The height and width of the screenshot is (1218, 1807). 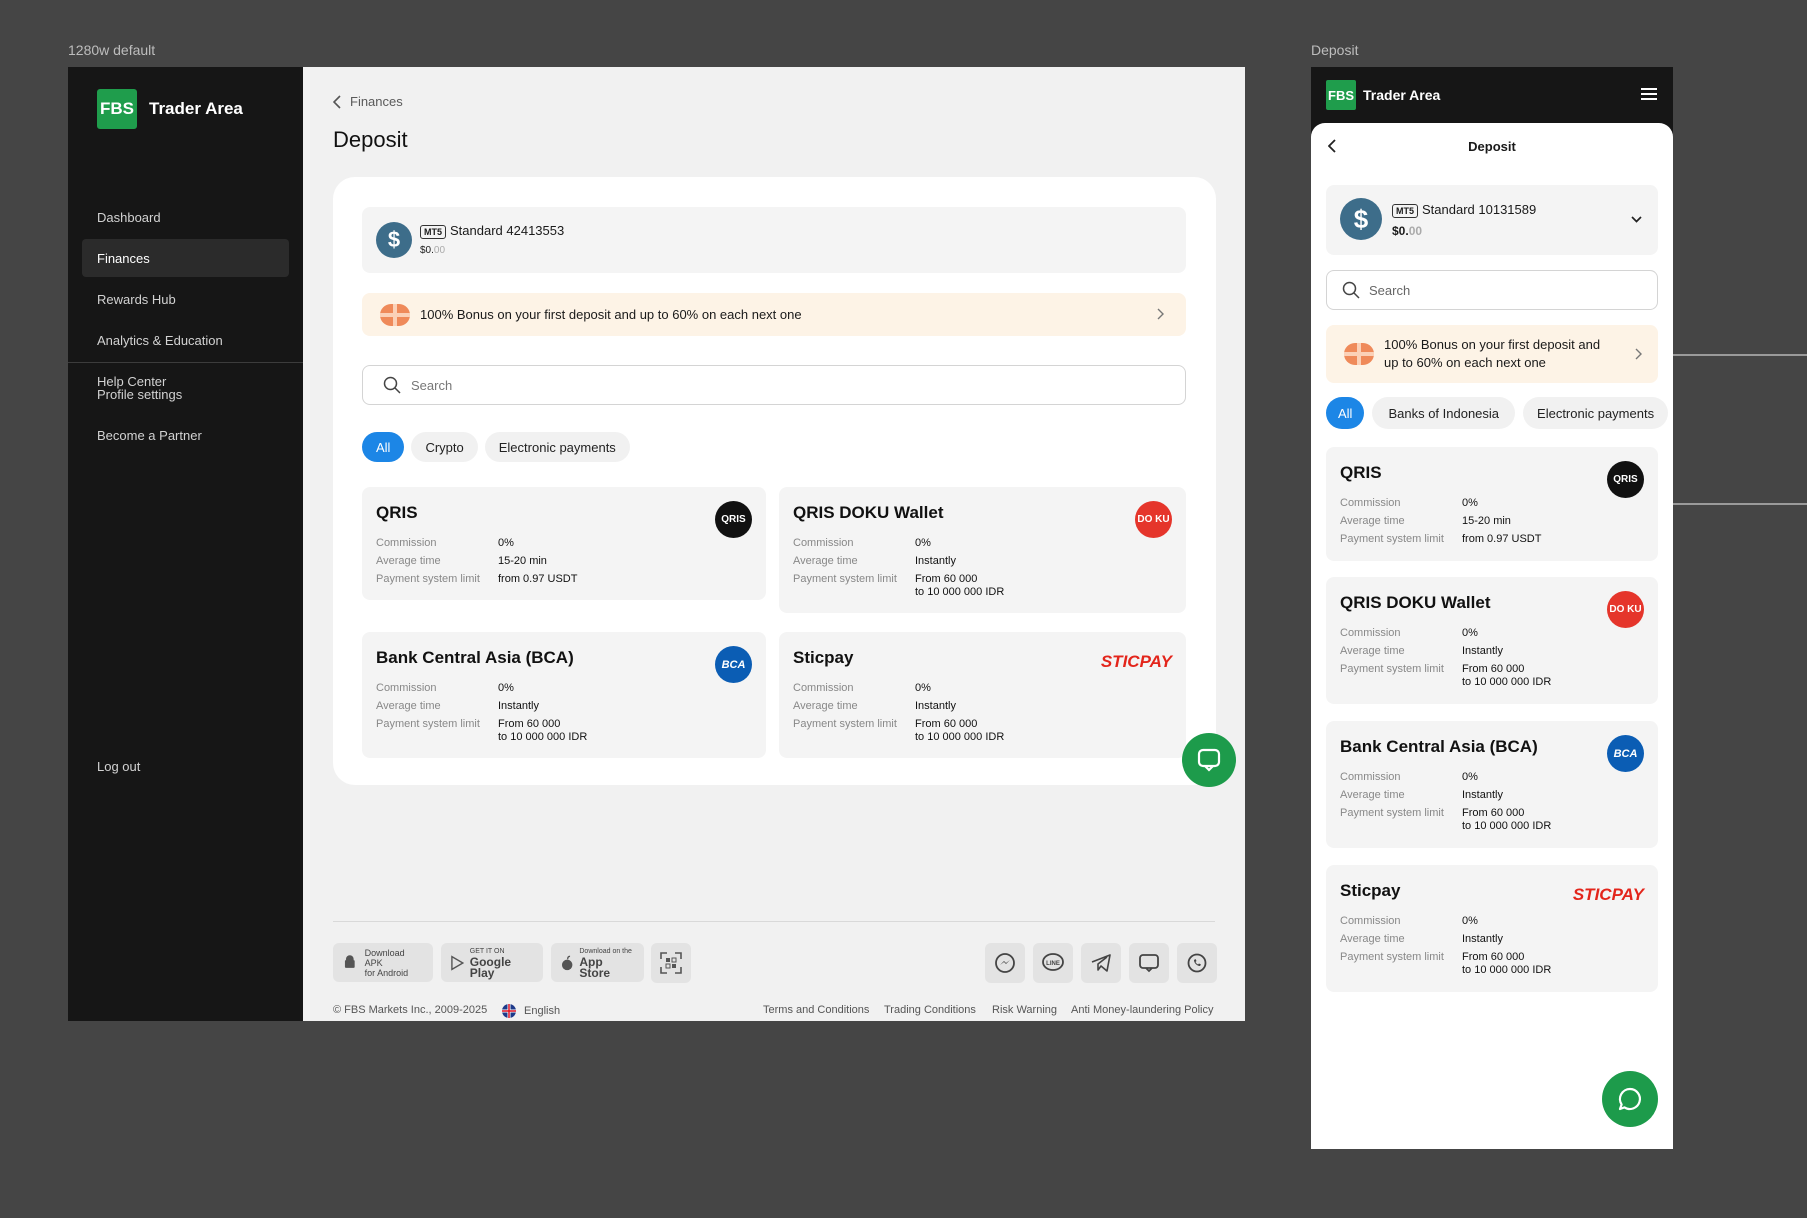 I want to click on telegram-icon, so click(x=1101, y=963).